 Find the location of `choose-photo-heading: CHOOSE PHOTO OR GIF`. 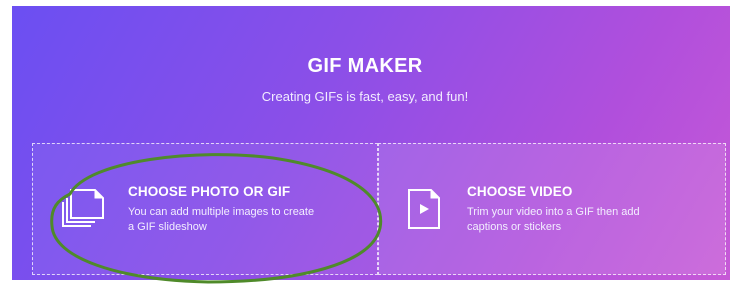

choose-photo-heading: CHOOSE PHOTO OR GIF is located at coordinates (209, 191).